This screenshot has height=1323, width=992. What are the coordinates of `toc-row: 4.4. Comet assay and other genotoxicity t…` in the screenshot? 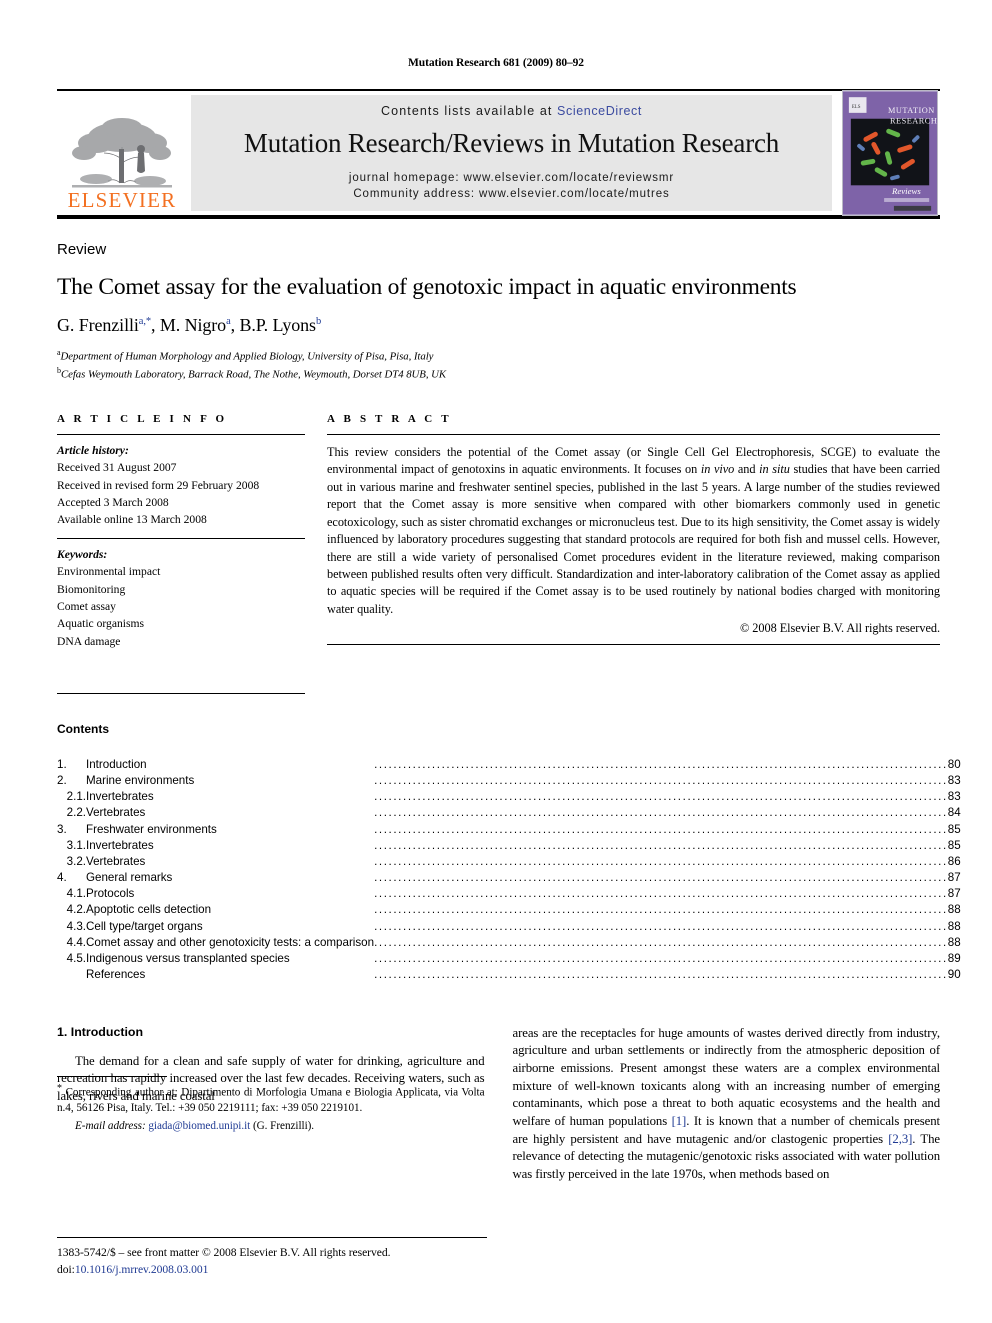 It's located at (509, 942).